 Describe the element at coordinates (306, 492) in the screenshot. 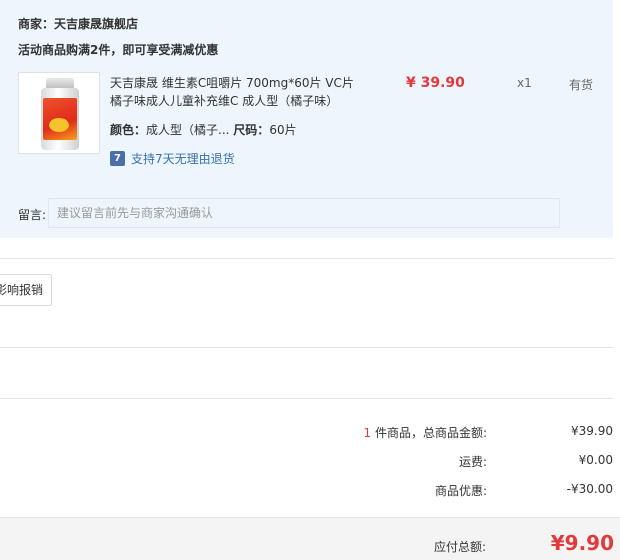

I see `summary-discount-row: 商品优惠: -¥30.00` at that location.